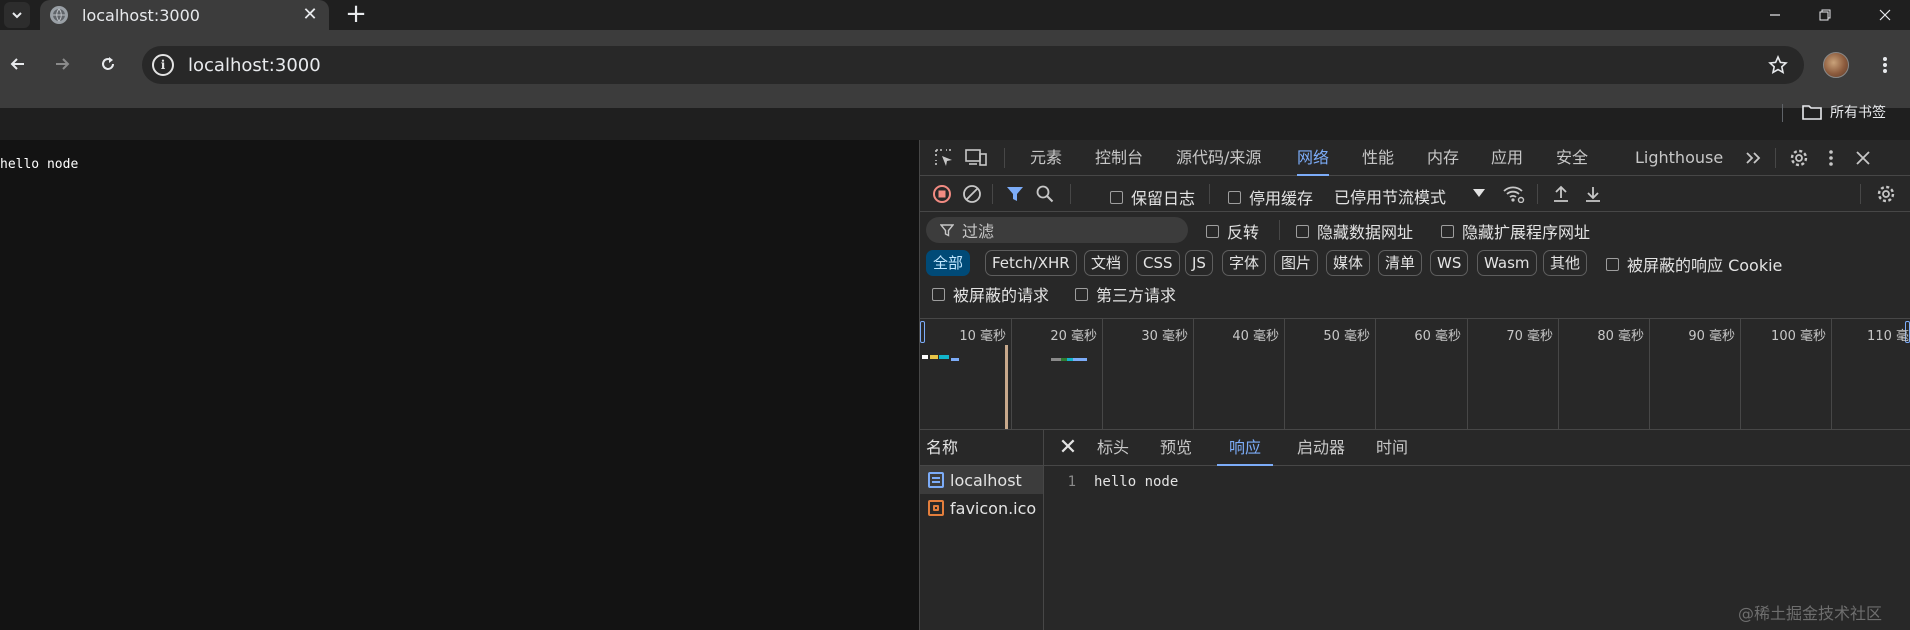 The image size is (1910, 630). What do you see at coordinates (1071, 482) in the screenshot?
I see `line-number: 1` at bounding box center [1071, 482].